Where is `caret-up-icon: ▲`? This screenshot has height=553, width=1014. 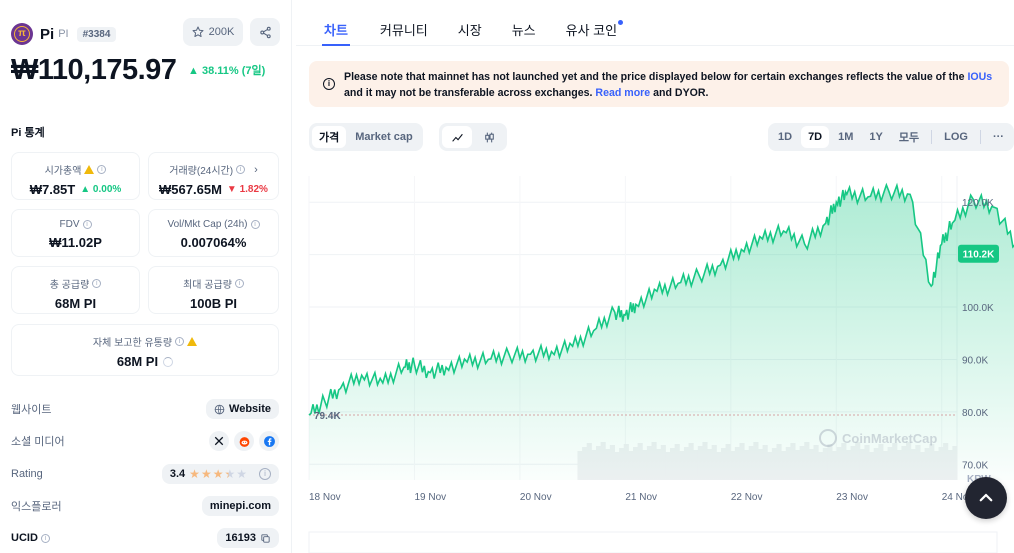 caret-up-icon: ▲ is located at coordinates (195, 71).